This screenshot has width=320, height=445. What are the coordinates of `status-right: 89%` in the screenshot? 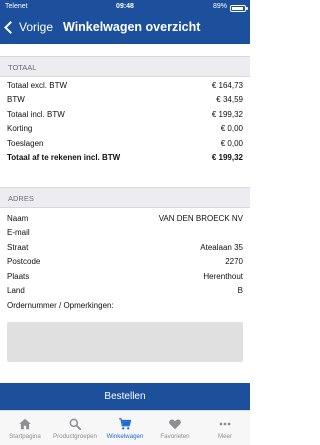 It's located at (230, 6).